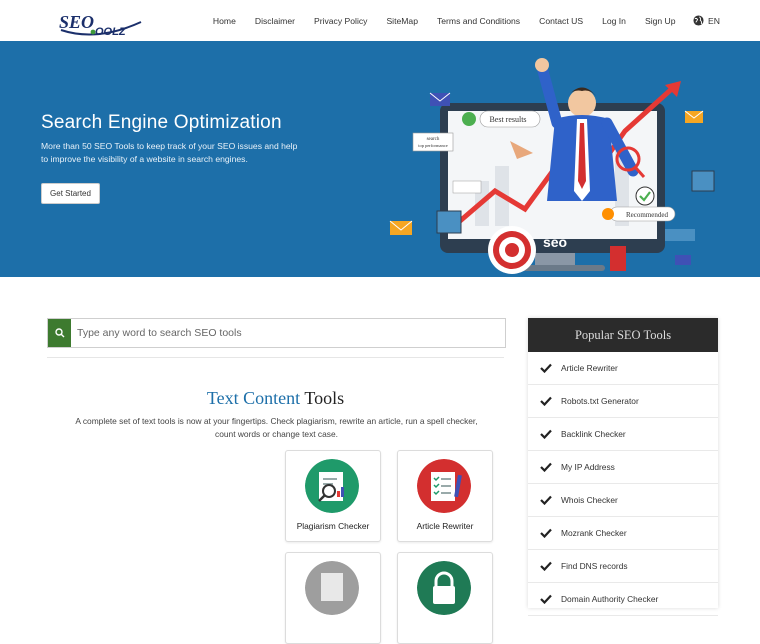 The image size is (760, 644). I want to click on globe-icon, so click(698, 20).